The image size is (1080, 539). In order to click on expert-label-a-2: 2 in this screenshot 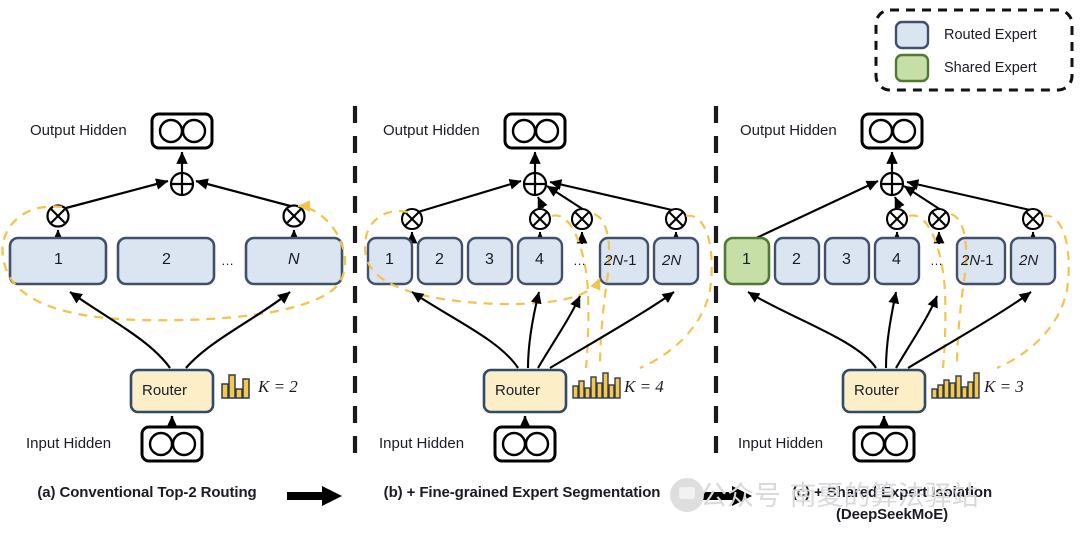, I will do `click(166, 259)`.